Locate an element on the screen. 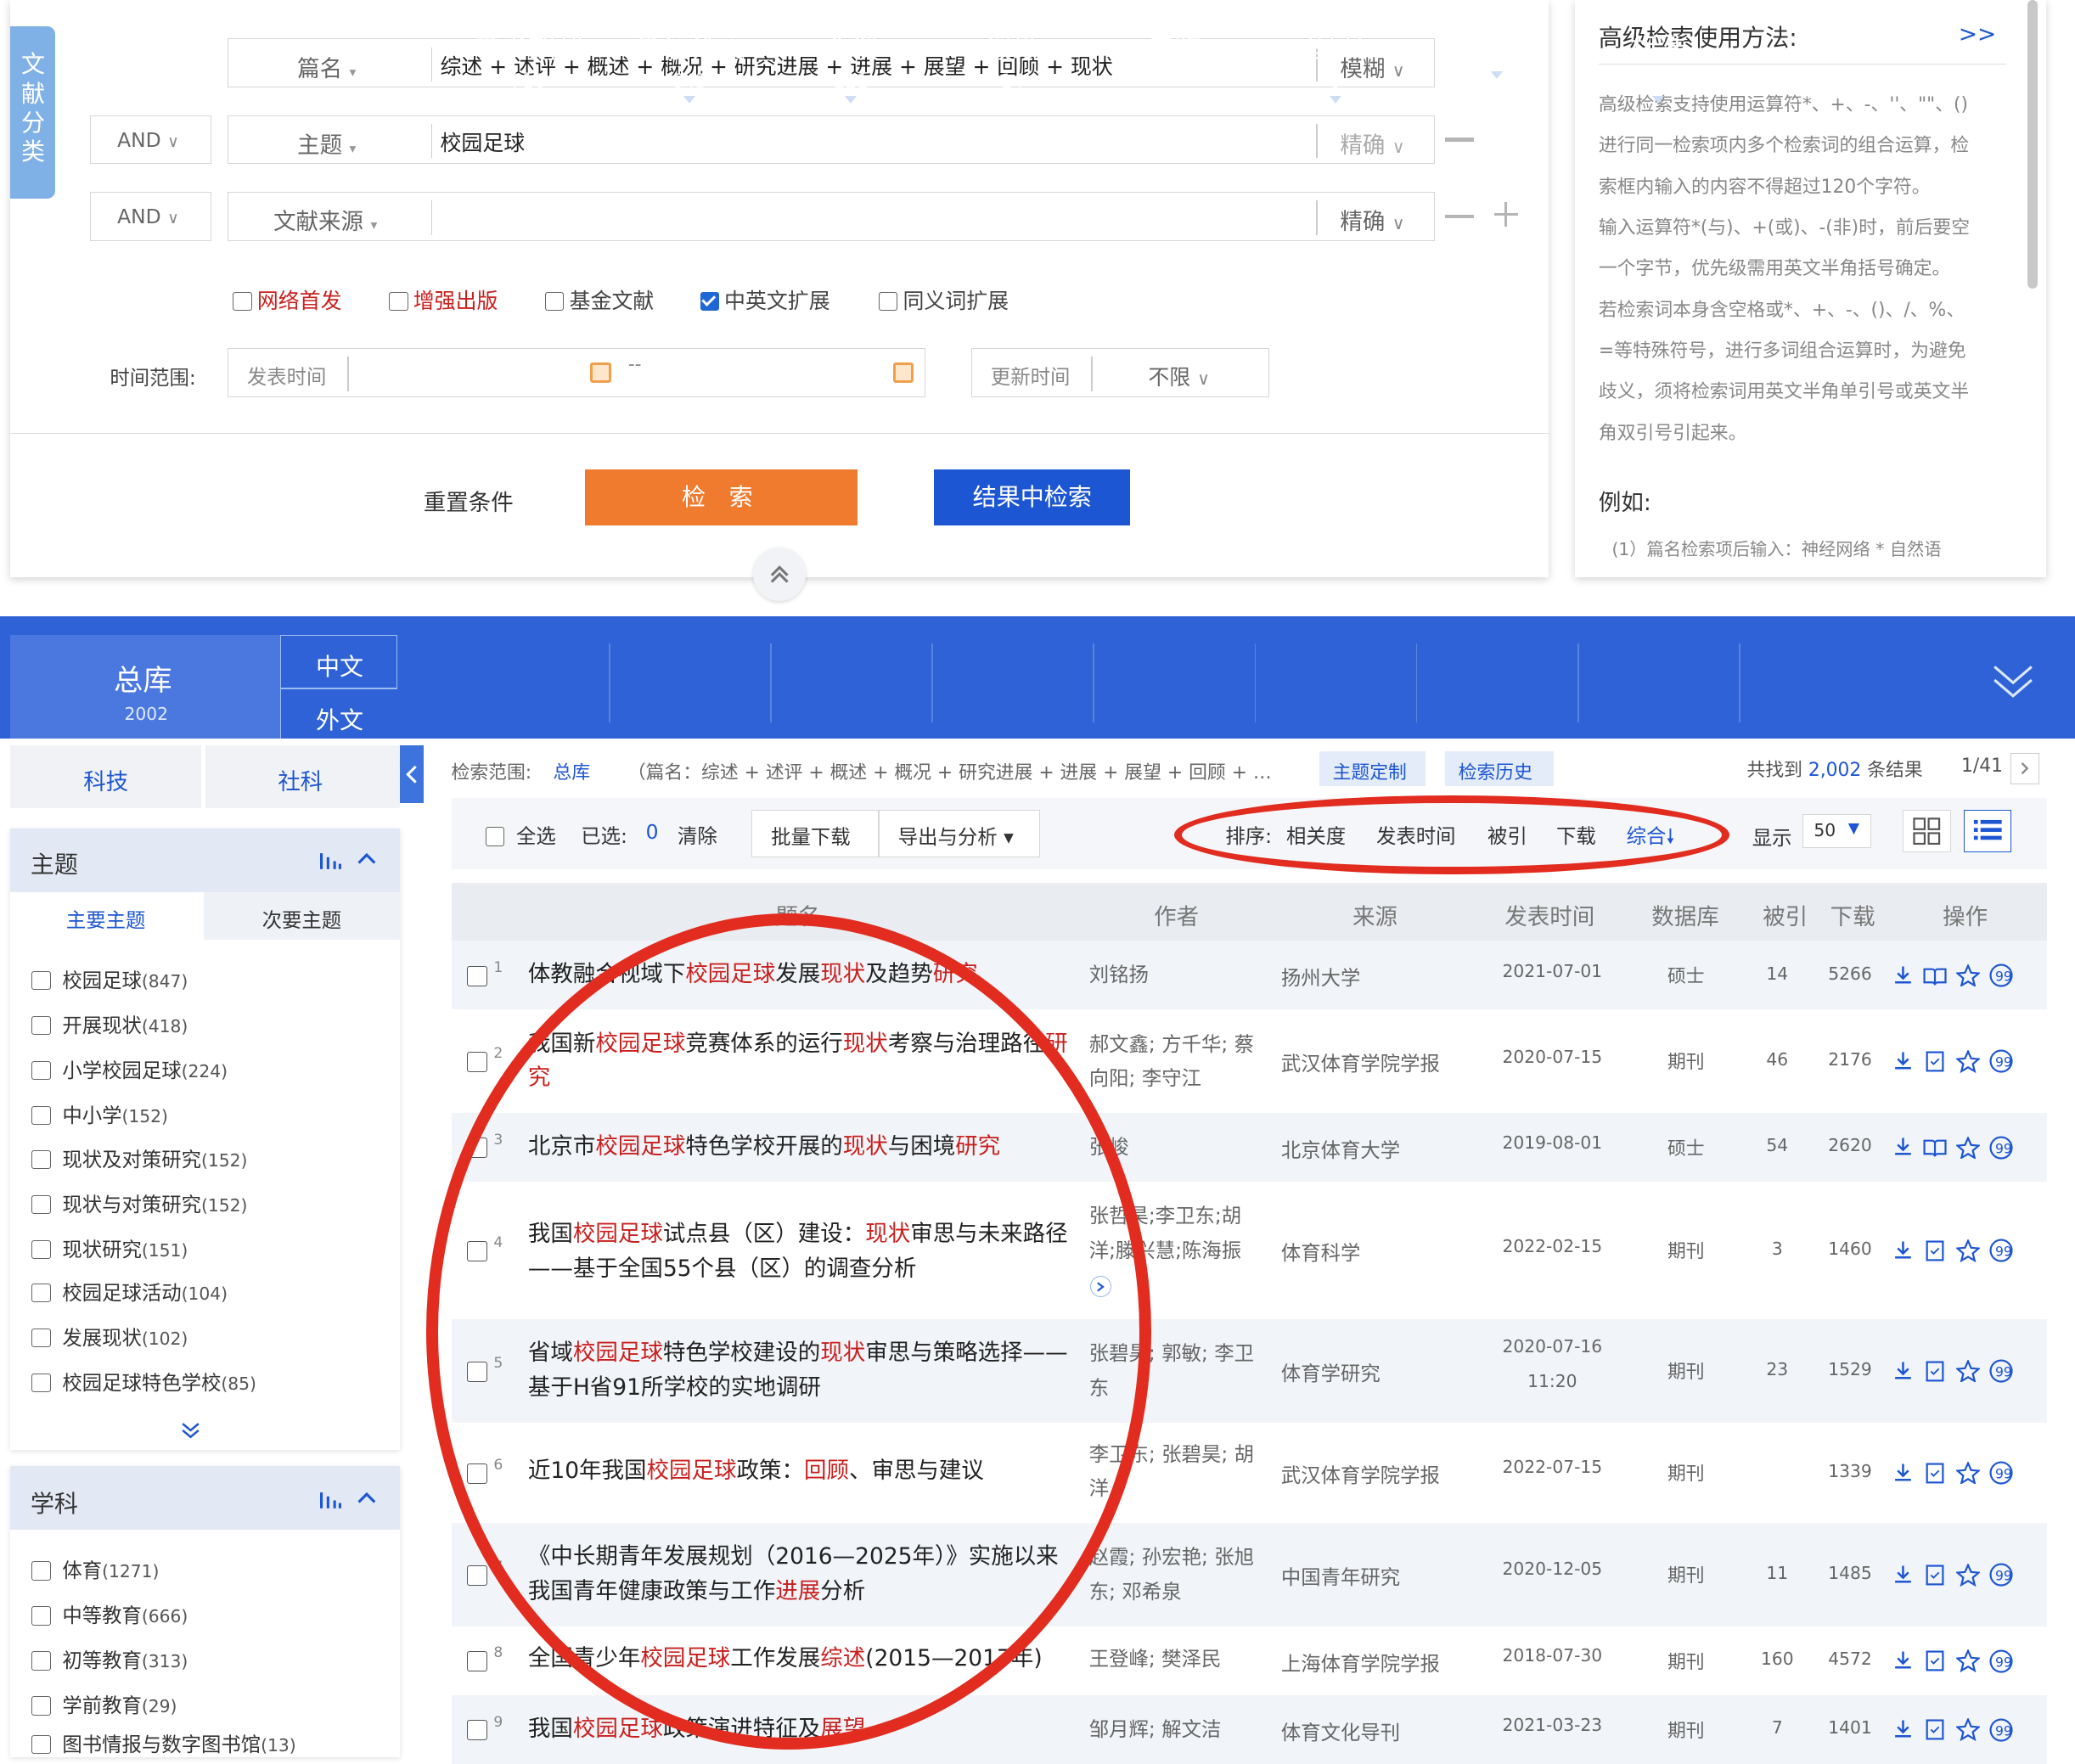 Image resolution: width=2075 pixels, height=1764 pixels. db-tab-newspaper: 报纸 14 is located at coordinates (1012, 59).